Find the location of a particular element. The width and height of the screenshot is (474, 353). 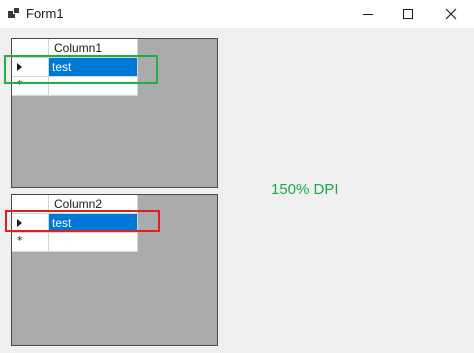

maximize-icon is located at coordinates (408, 14).